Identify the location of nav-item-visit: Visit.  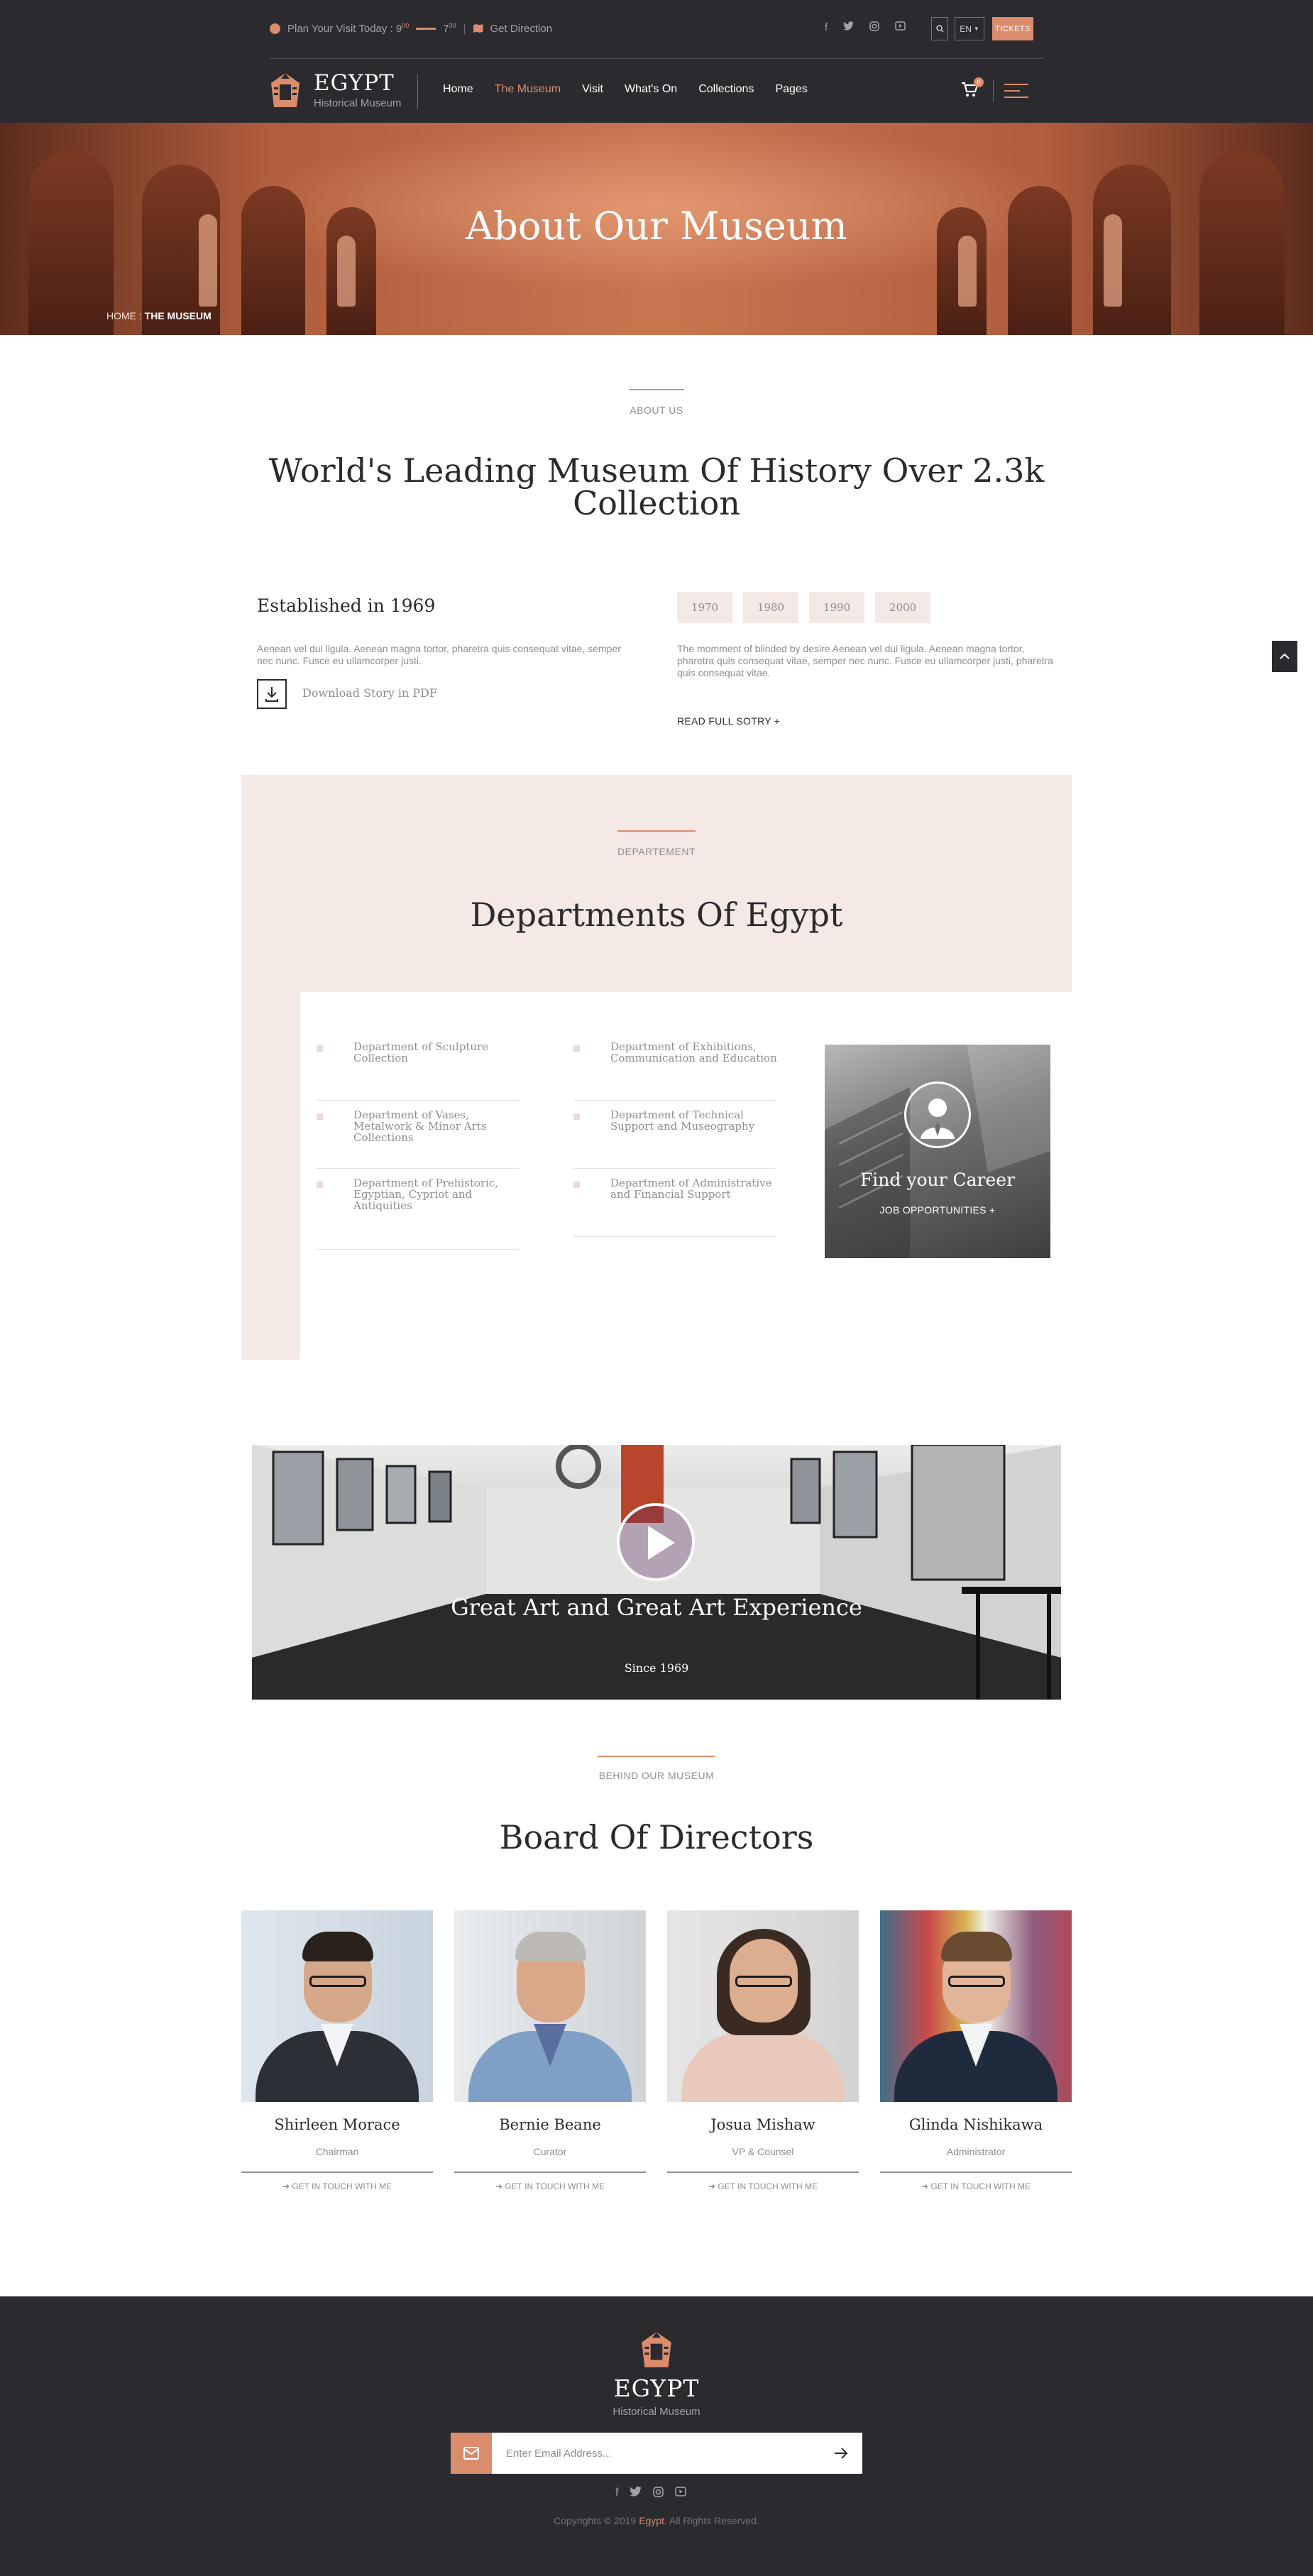
(592, 89).